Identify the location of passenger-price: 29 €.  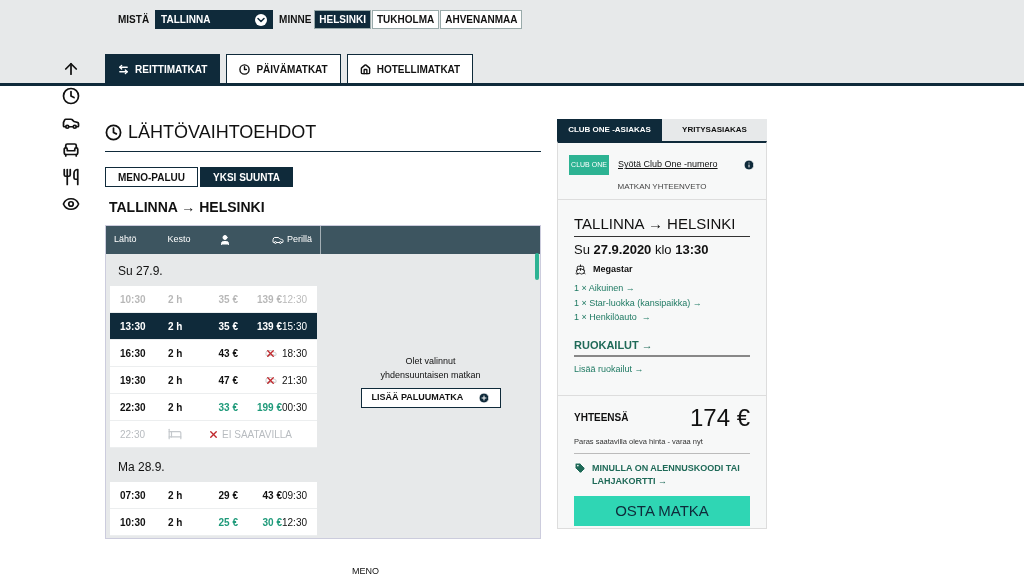
(227, 495).